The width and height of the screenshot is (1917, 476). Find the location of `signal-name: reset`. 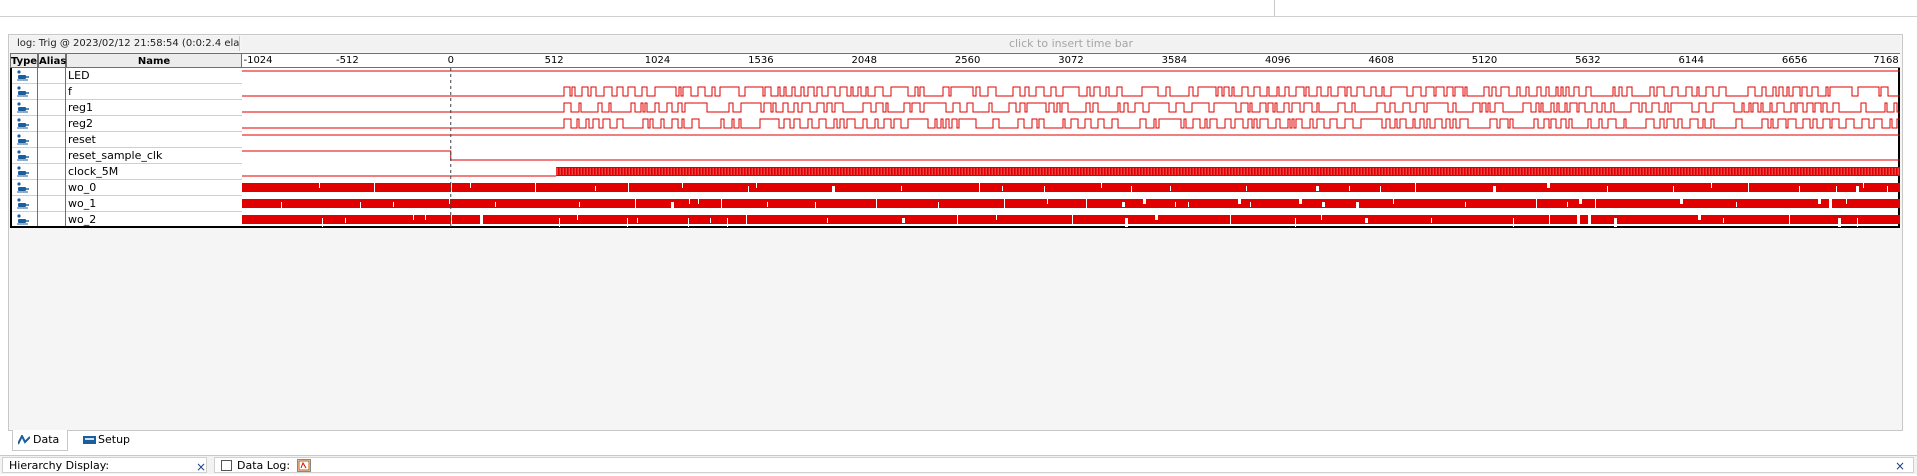

signal-name: reset is located at coordinates (82, 139).